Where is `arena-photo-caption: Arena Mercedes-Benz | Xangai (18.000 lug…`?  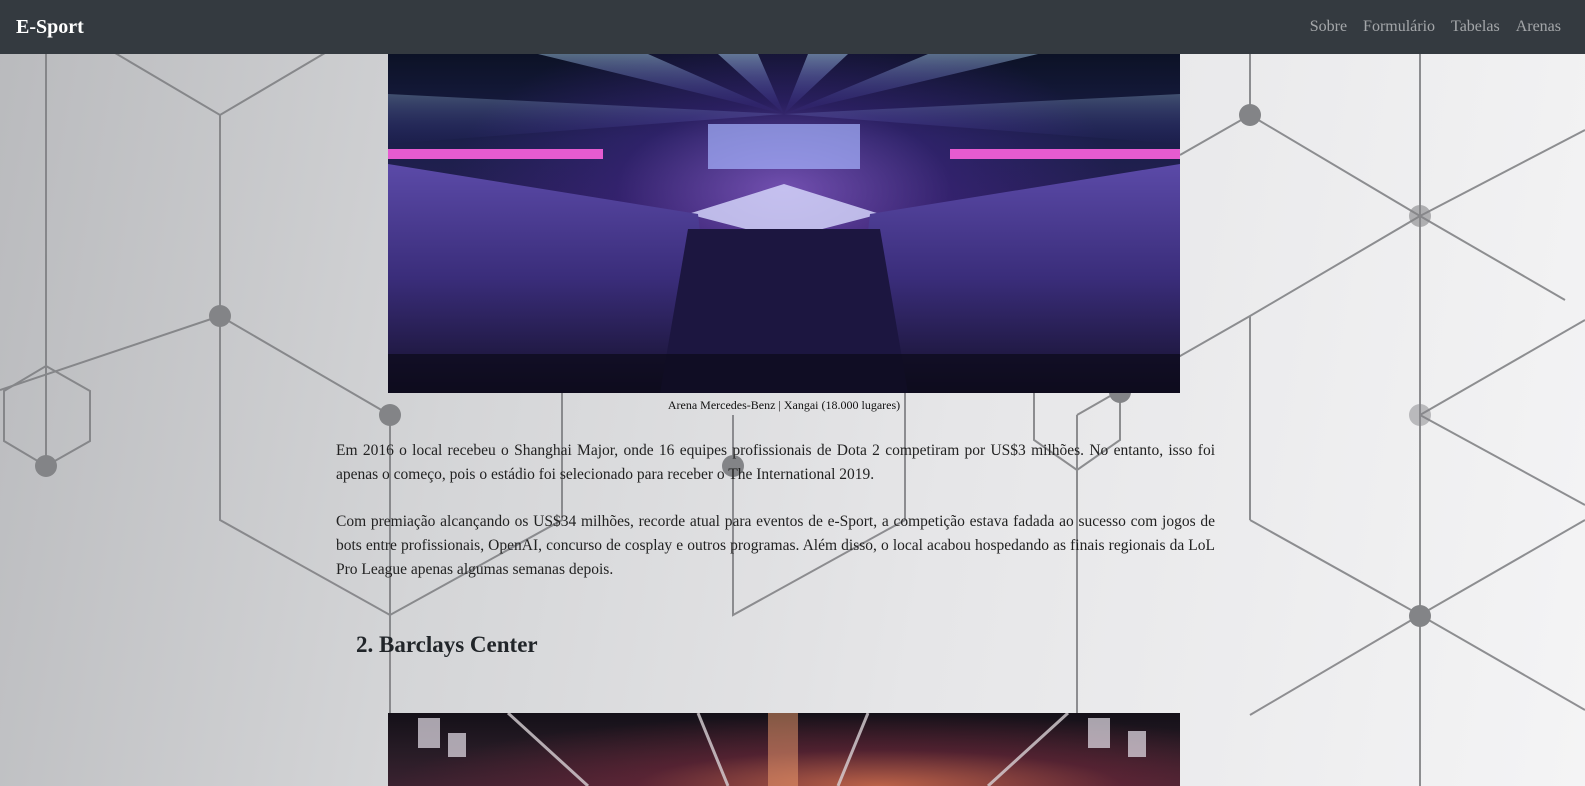
arena-photo-caption: Arena Mercedes-Benz | Xangai (18.000 lug… is located at coordinates (784, 405).